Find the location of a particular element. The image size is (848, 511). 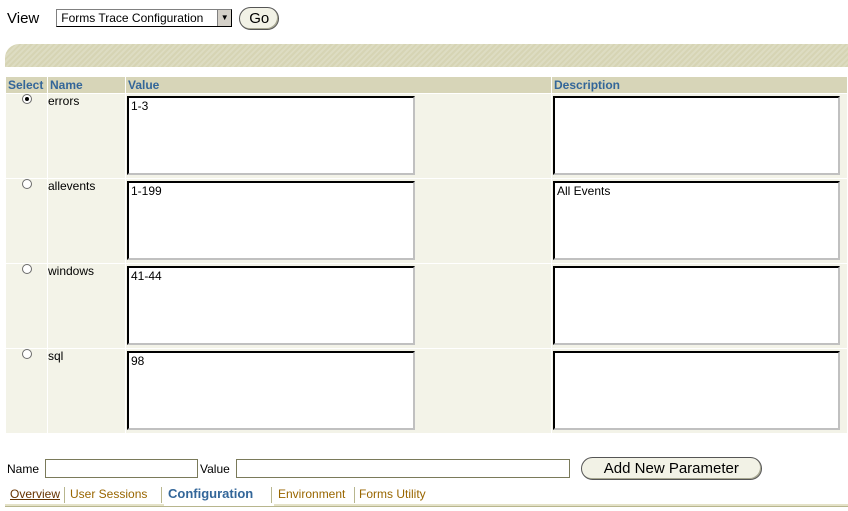

go-button: Go is located at coordinates (259, 18).